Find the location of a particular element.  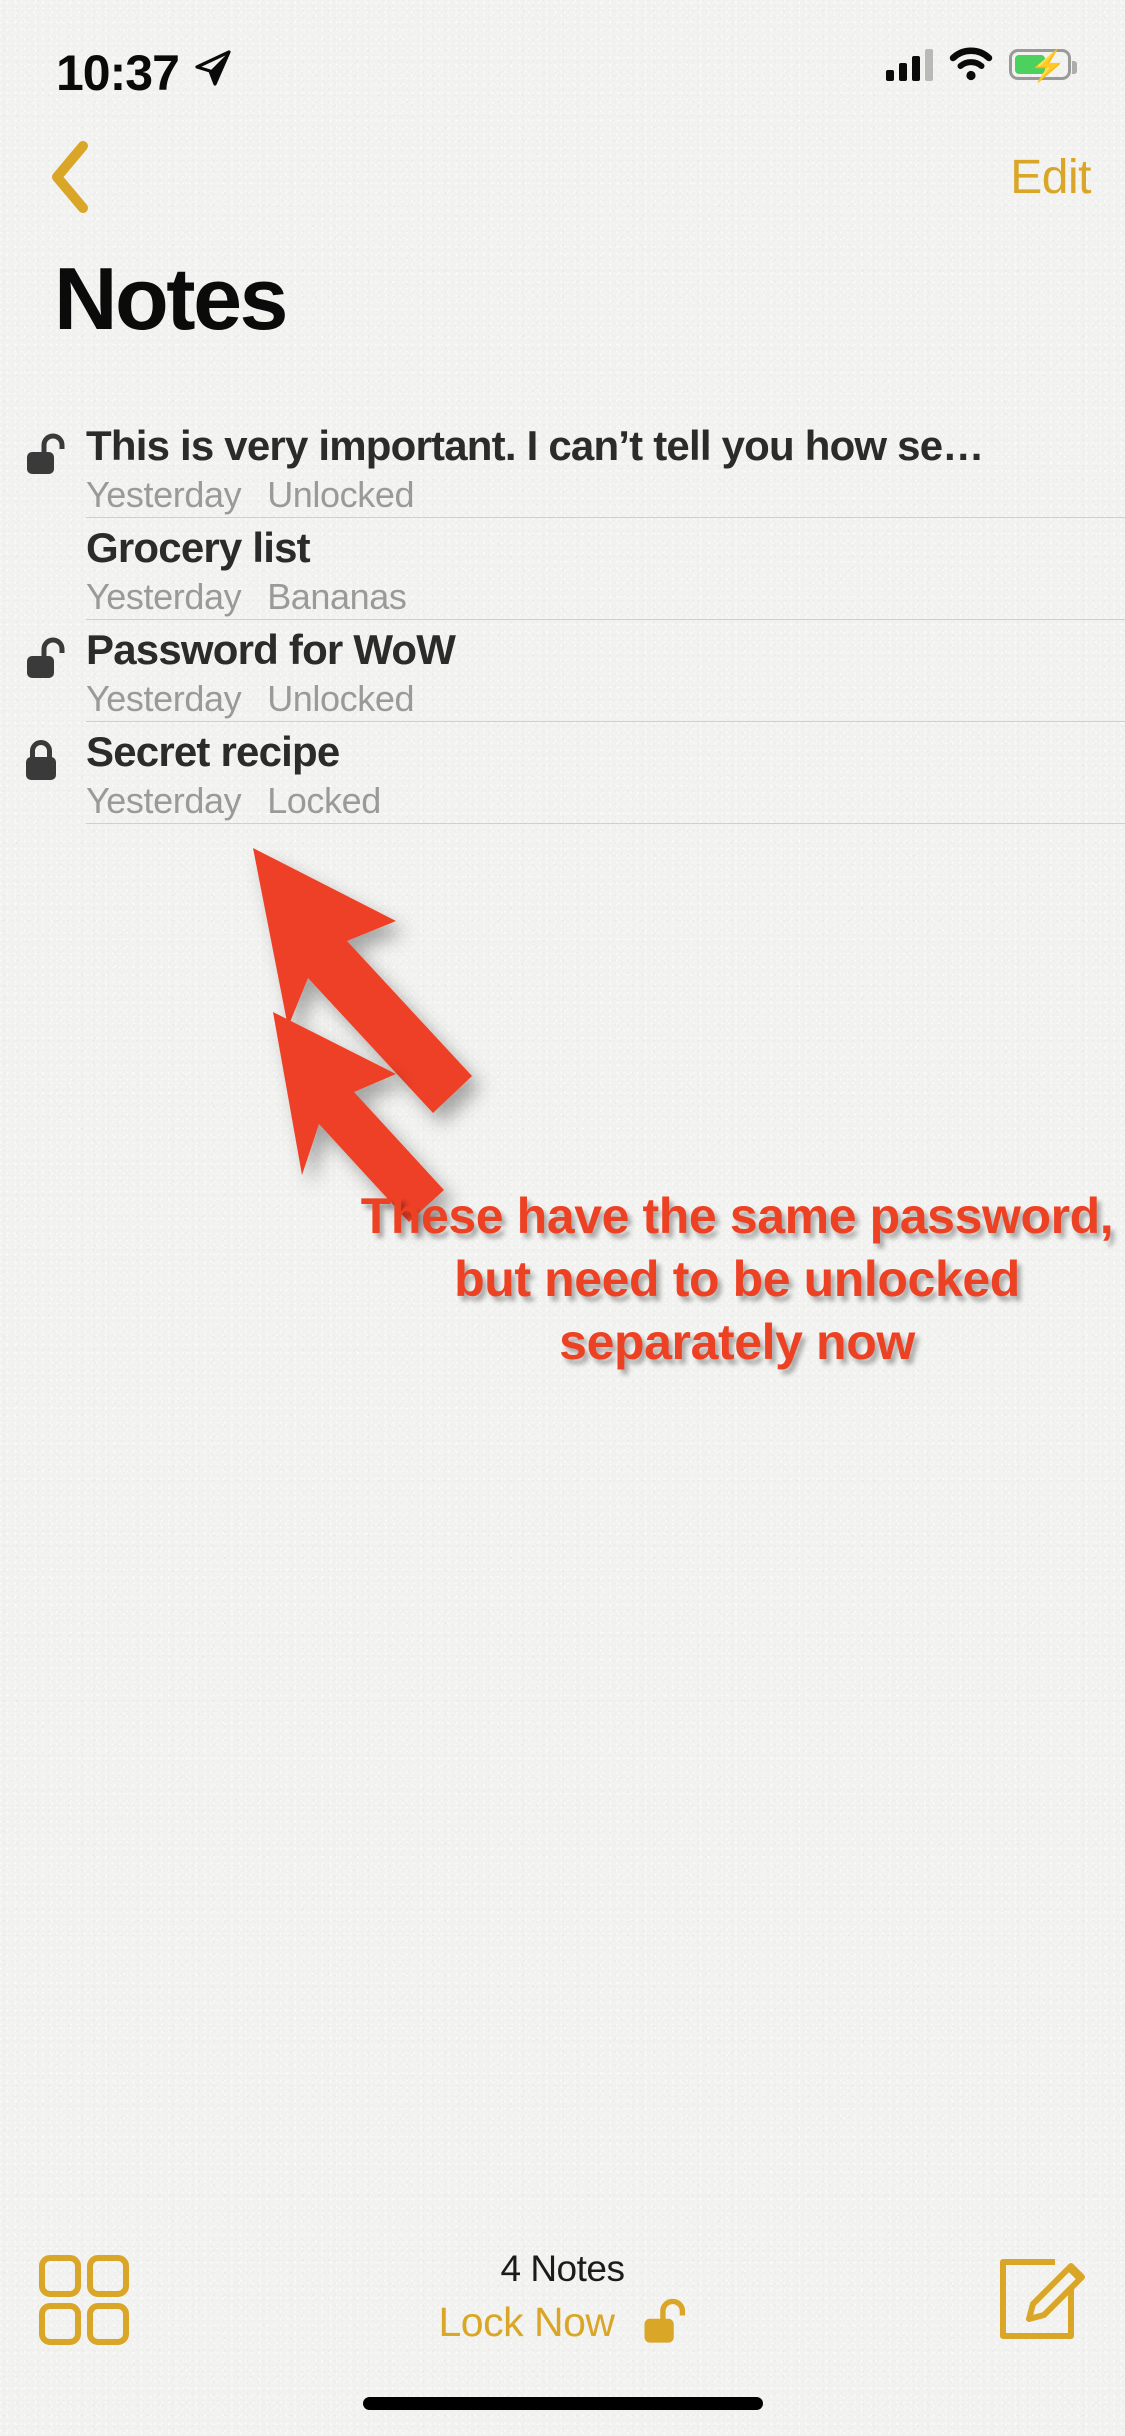

compose-note-icon is located at coordinates (1041, 2297).